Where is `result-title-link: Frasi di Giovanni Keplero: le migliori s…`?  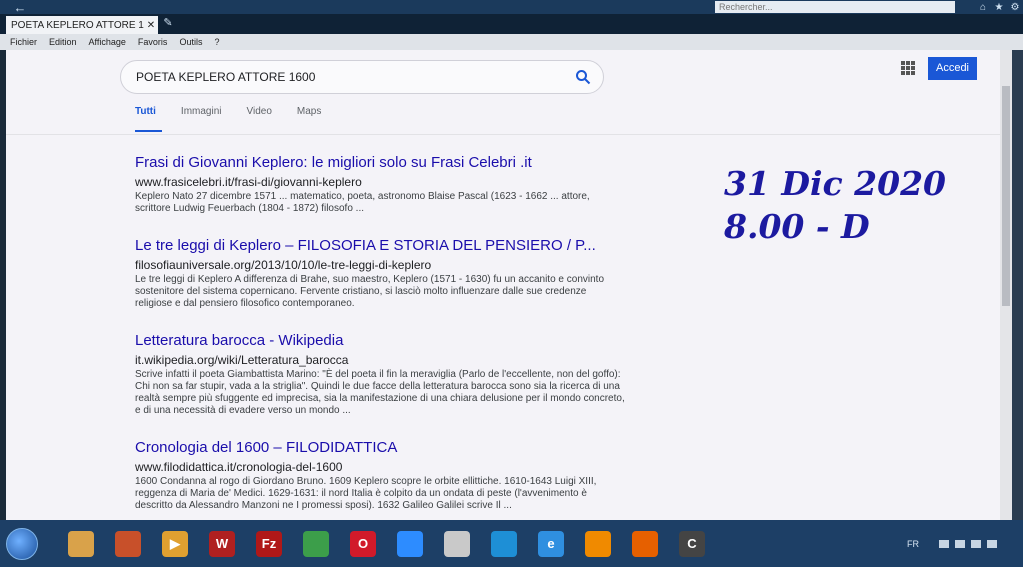 result-title-link: Frasi di Giovanni Keplero: le migliori s… is located at coordinates (380, 163).